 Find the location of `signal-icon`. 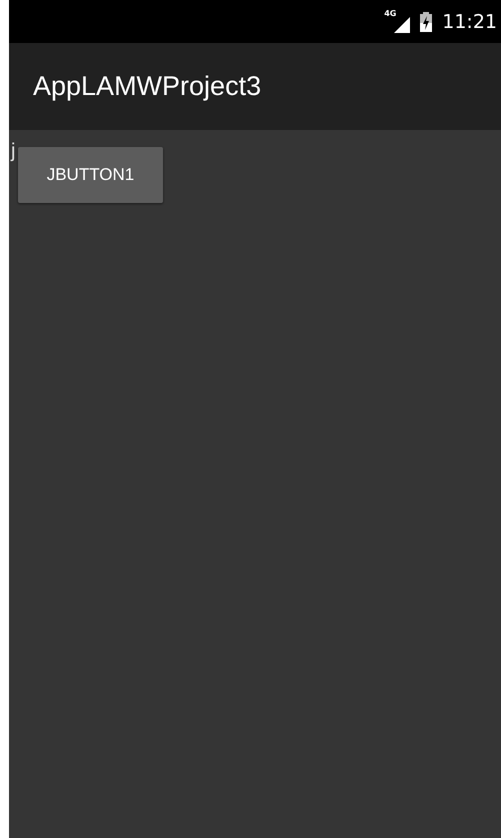

signal-icon is located at coordinates (402, 24).